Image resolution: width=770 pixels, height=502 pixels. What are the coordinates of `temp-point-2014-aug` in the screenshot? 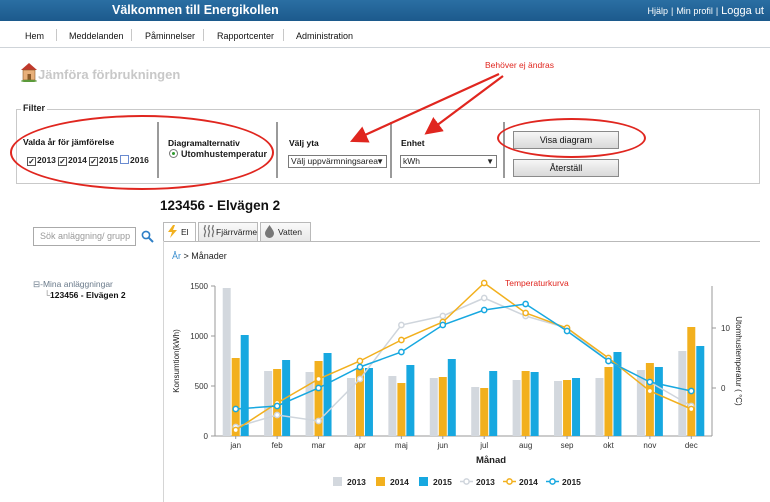 It's located at (525, 313).